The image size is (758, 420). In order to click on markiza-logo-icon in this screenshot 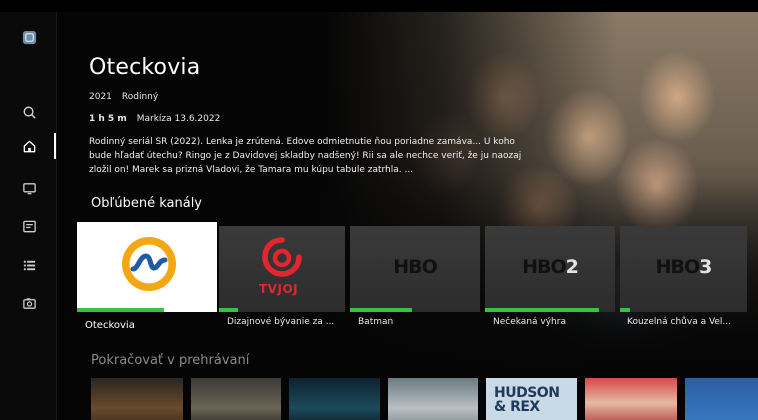, I will do `click(149, 264)`.